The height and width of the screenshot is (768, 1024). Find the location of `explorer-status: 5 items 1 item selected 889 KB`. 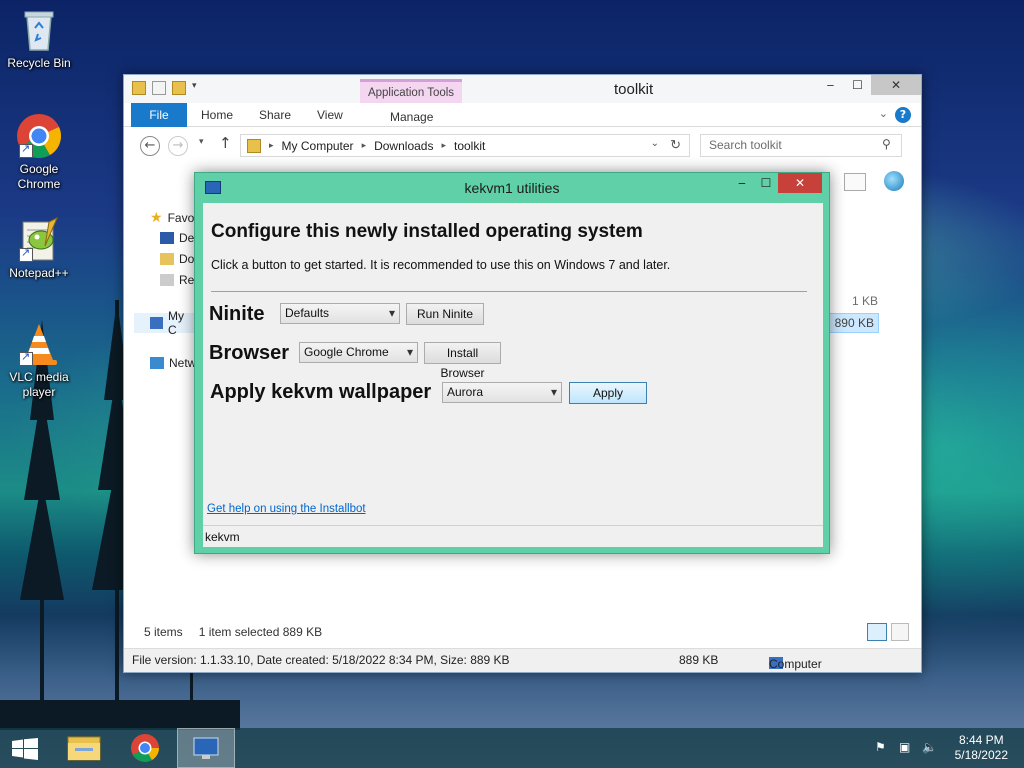

explorer-status: 5 items 1 item selected 889 KB is located at coordinates (233, 632).